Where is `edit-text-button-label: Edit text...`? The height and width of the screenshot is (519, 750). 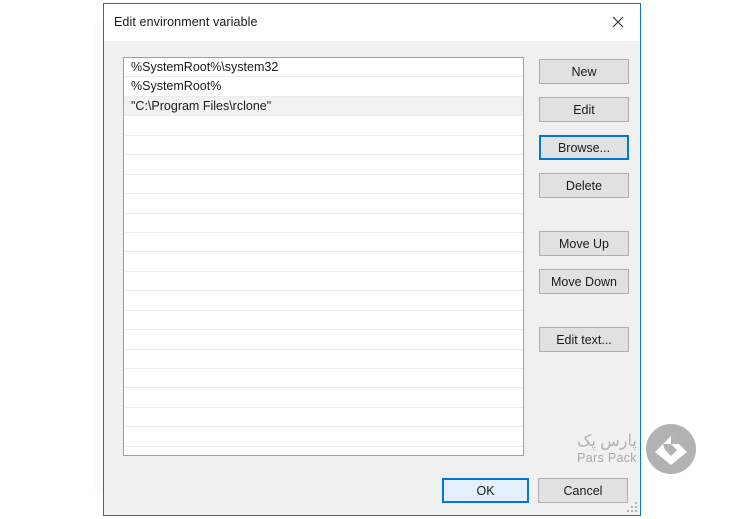
edit-text-button-label: Edit text... is located at coordinates (584, 339).